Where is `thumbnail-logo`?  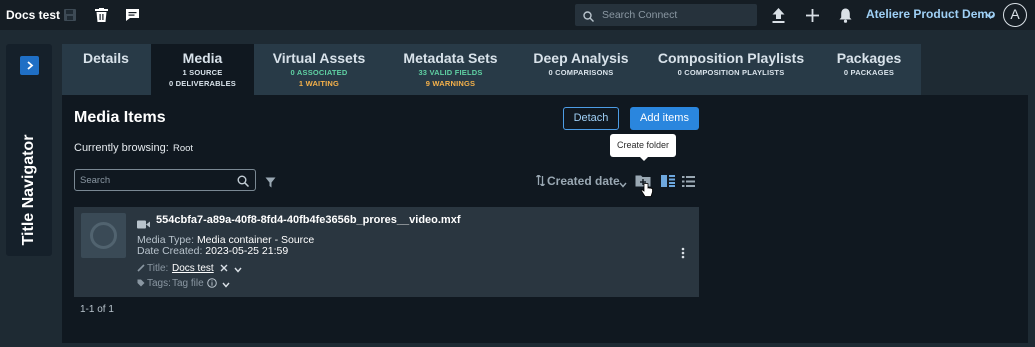
thumbnail-logo is located at coordinates (103, 235).